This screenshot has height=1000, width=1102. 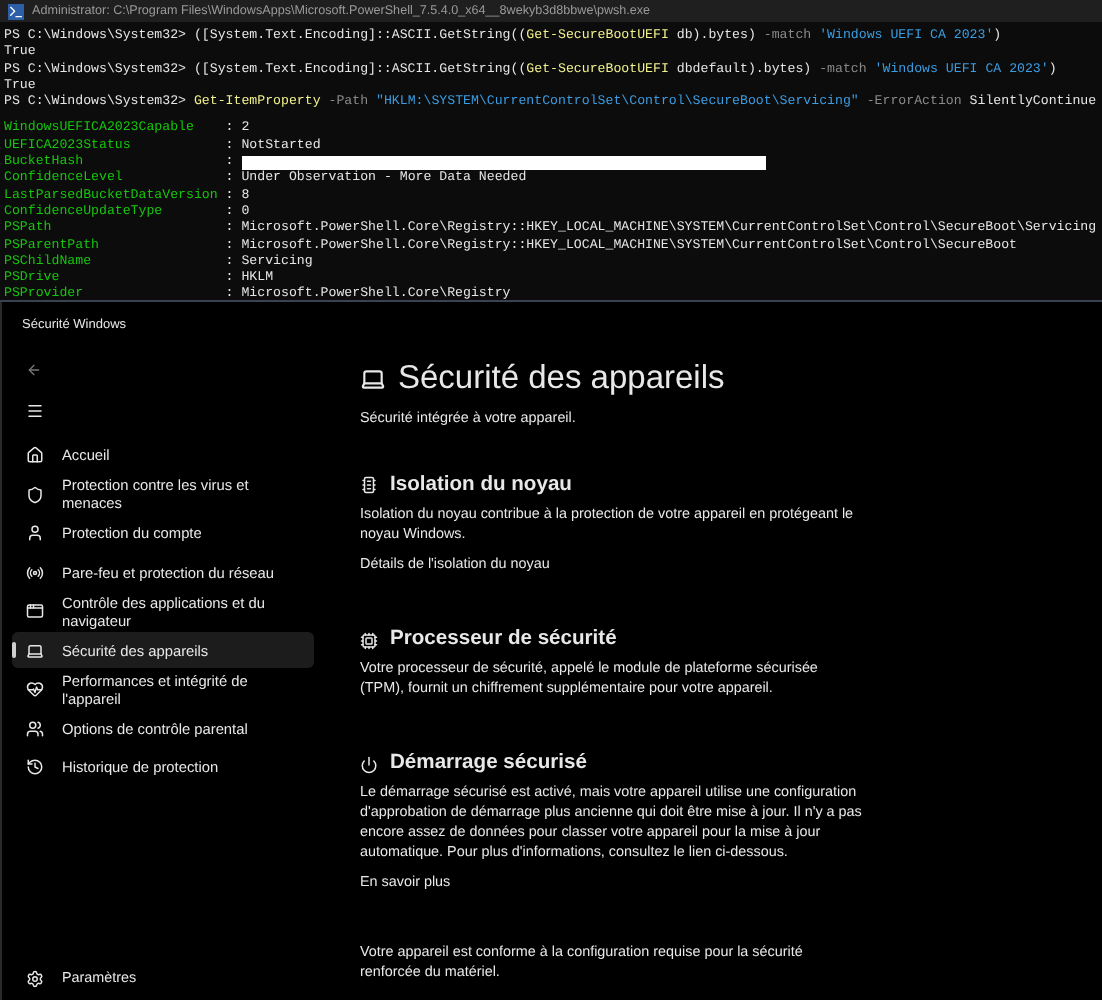 What do you see at coordinates (16, 11) in the screenshot?
I see `terminal-icon` at bounding box center [16, 11].